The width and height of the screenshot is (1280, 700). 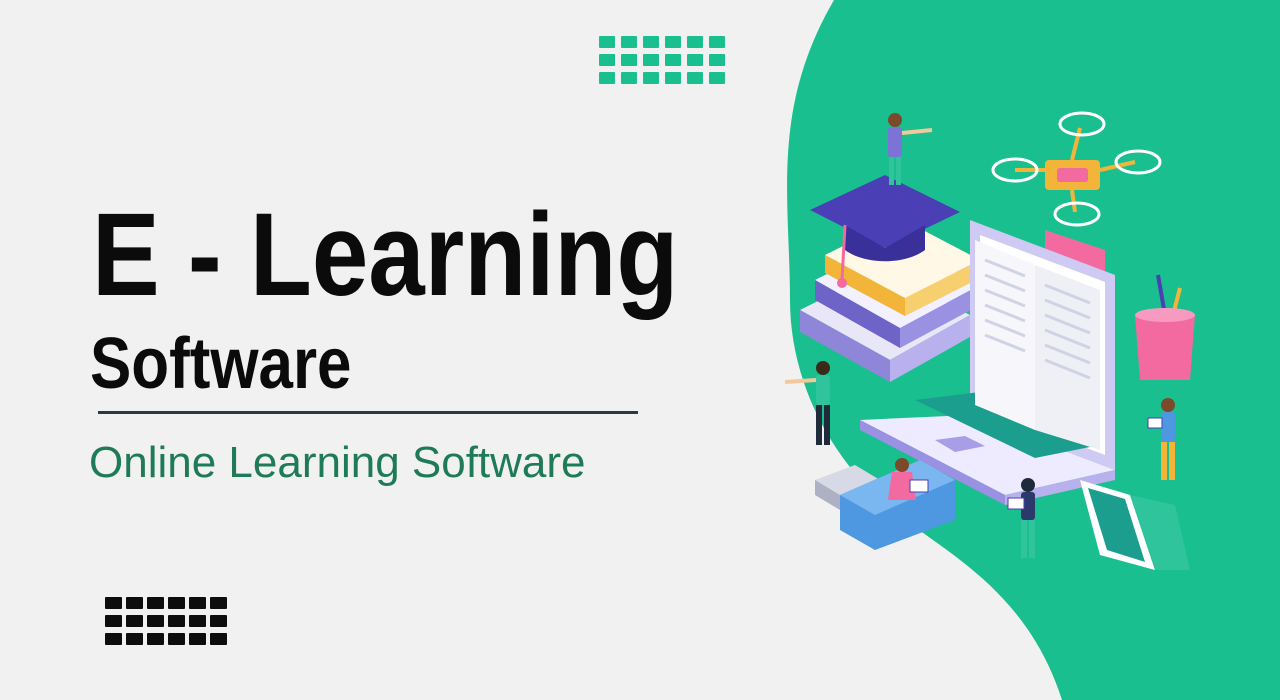 I want to click on usb-drive-icon, so click(x=885, y=505).